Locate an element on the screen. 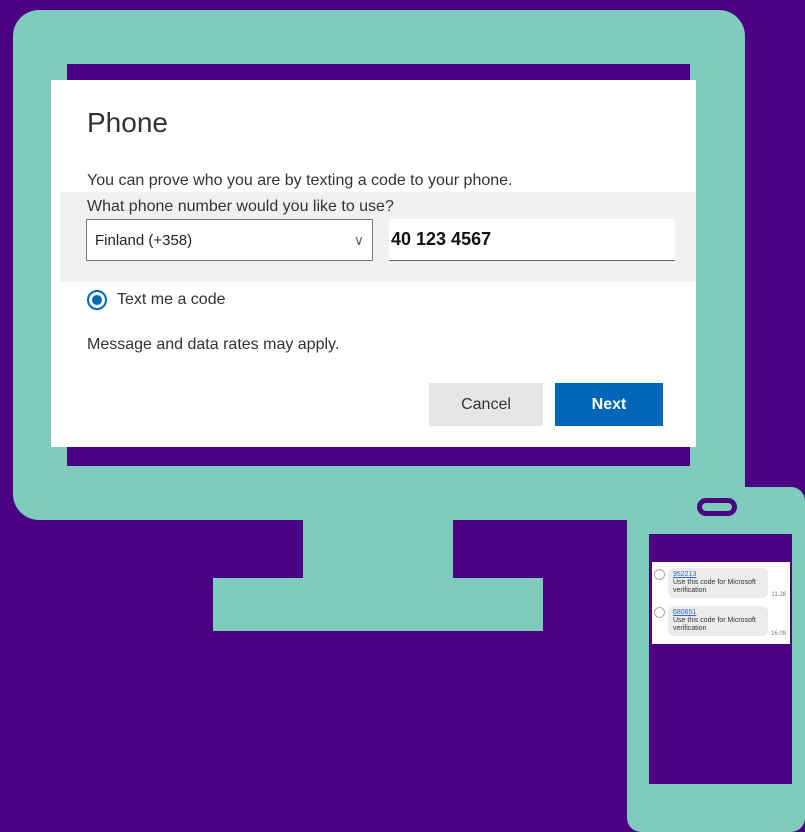  country-code-value: Finland (+358) is located at coordinates (144, 240).